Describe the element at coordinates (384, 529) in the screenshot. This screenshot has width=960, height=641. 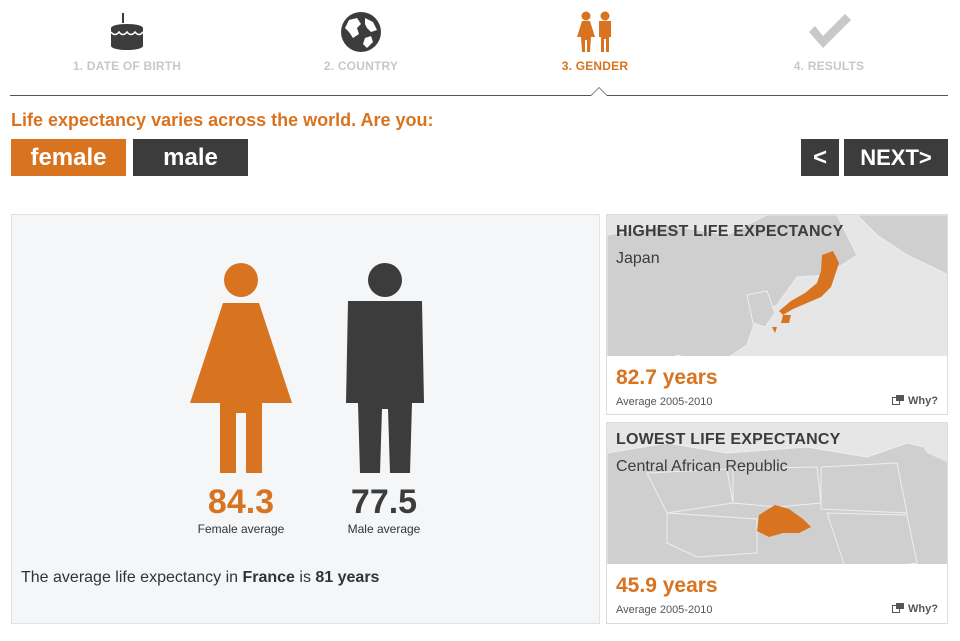
I see `male-average-label: Male average` at that location.